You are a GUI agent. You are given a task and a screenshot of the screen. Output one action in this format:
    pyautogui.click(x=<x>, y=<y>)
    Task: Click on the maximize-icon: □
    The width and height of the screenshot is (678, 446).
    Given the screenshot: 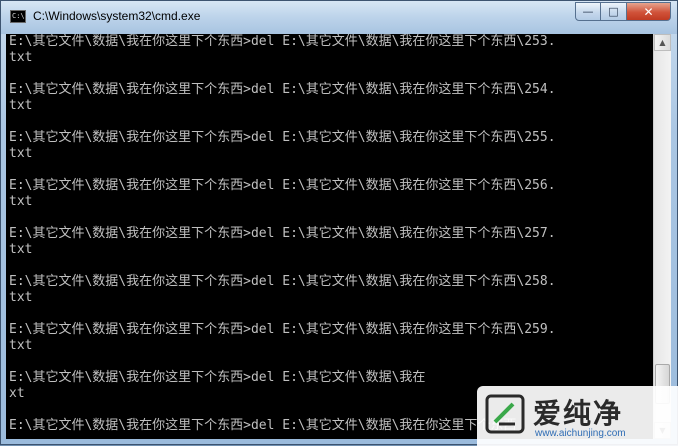 What is the action you would take?
    pyautogui.click(x=613, y=11)
    